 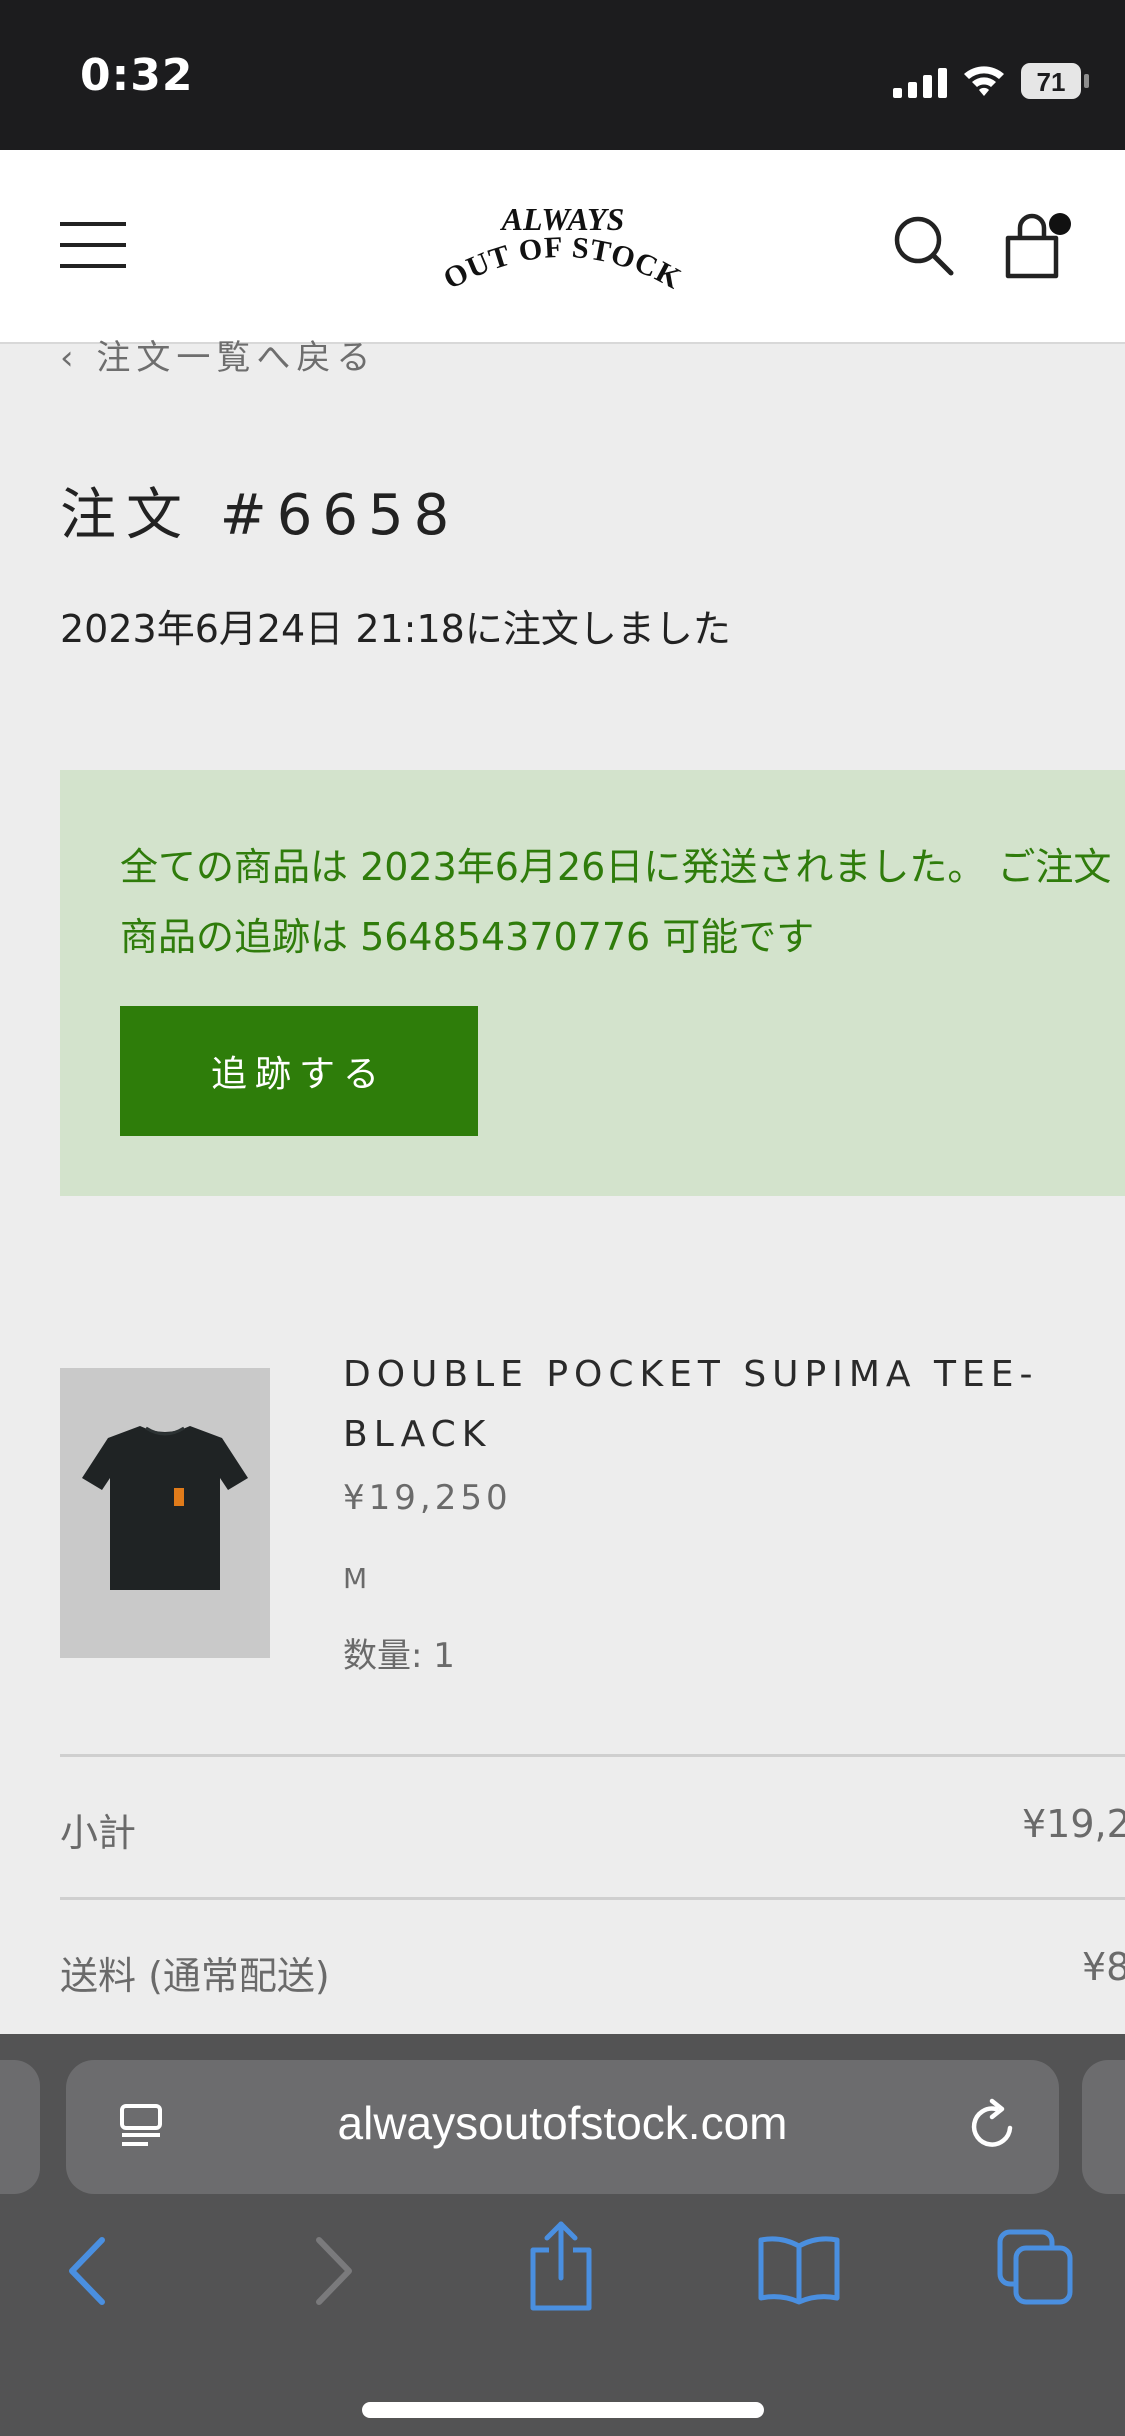 What do you see at coordinates (1103, 1967) in the screenshot?
I see `shipping-value: ¥8` at bounding box center [1103, 1967].